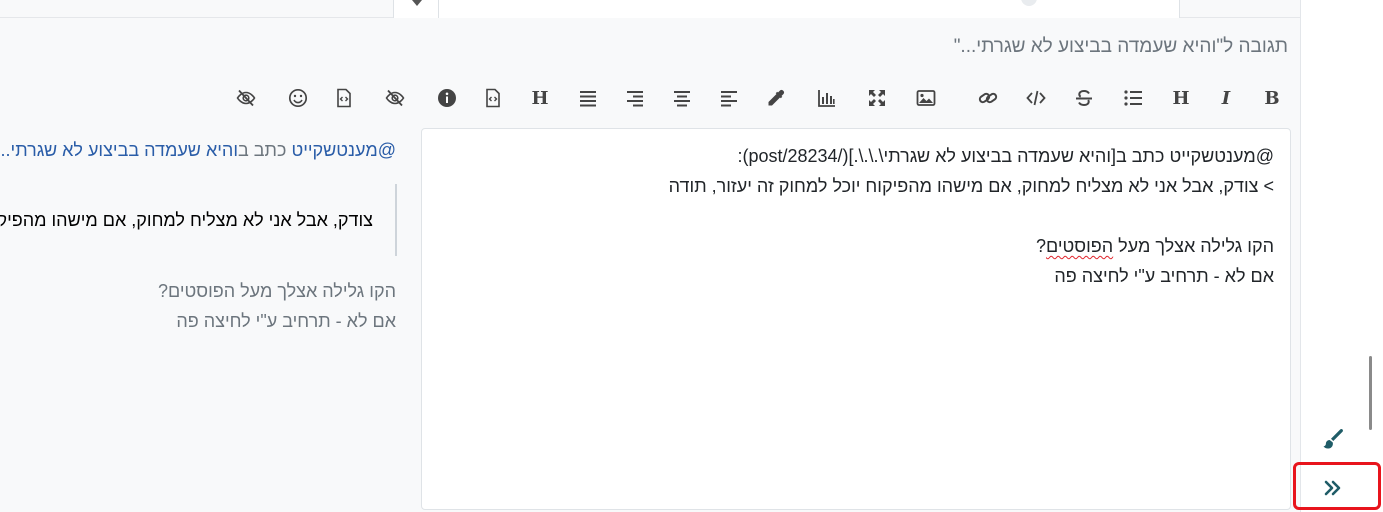  I want to click on align-justify-icon, so click(588, 99).